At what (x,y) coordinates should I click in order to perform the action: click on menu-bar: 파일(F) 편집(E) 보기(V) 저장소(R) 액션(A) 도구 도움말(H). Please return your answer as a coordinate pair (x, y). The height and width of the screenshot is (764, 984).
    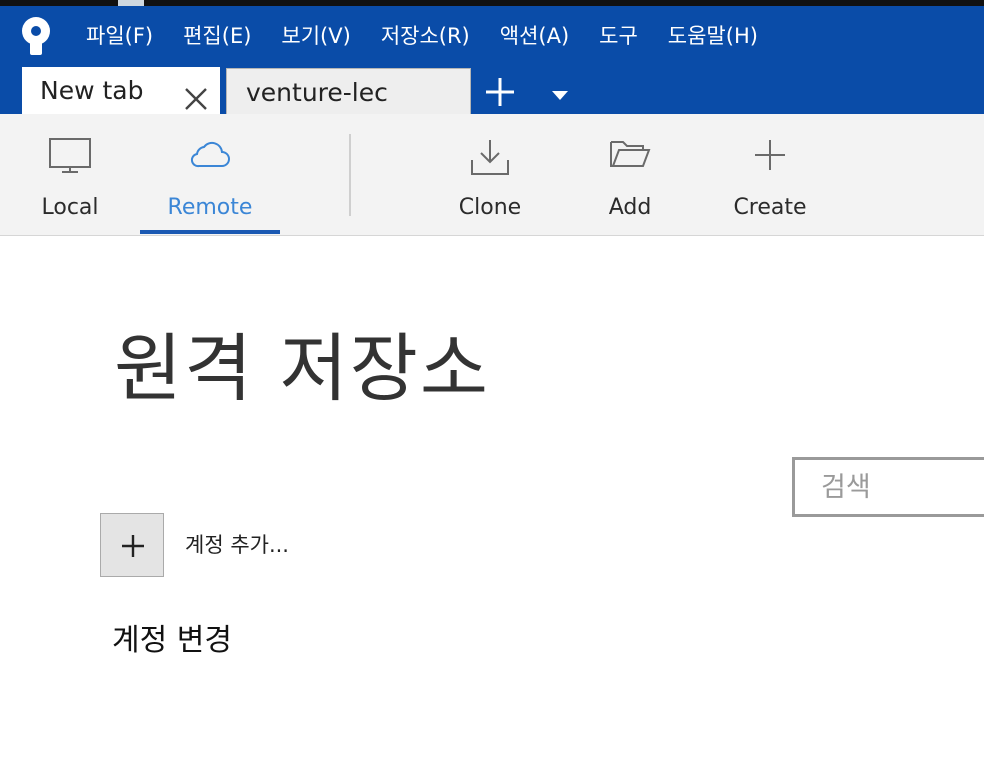
    Looking at the image, I should click on (437, 36).